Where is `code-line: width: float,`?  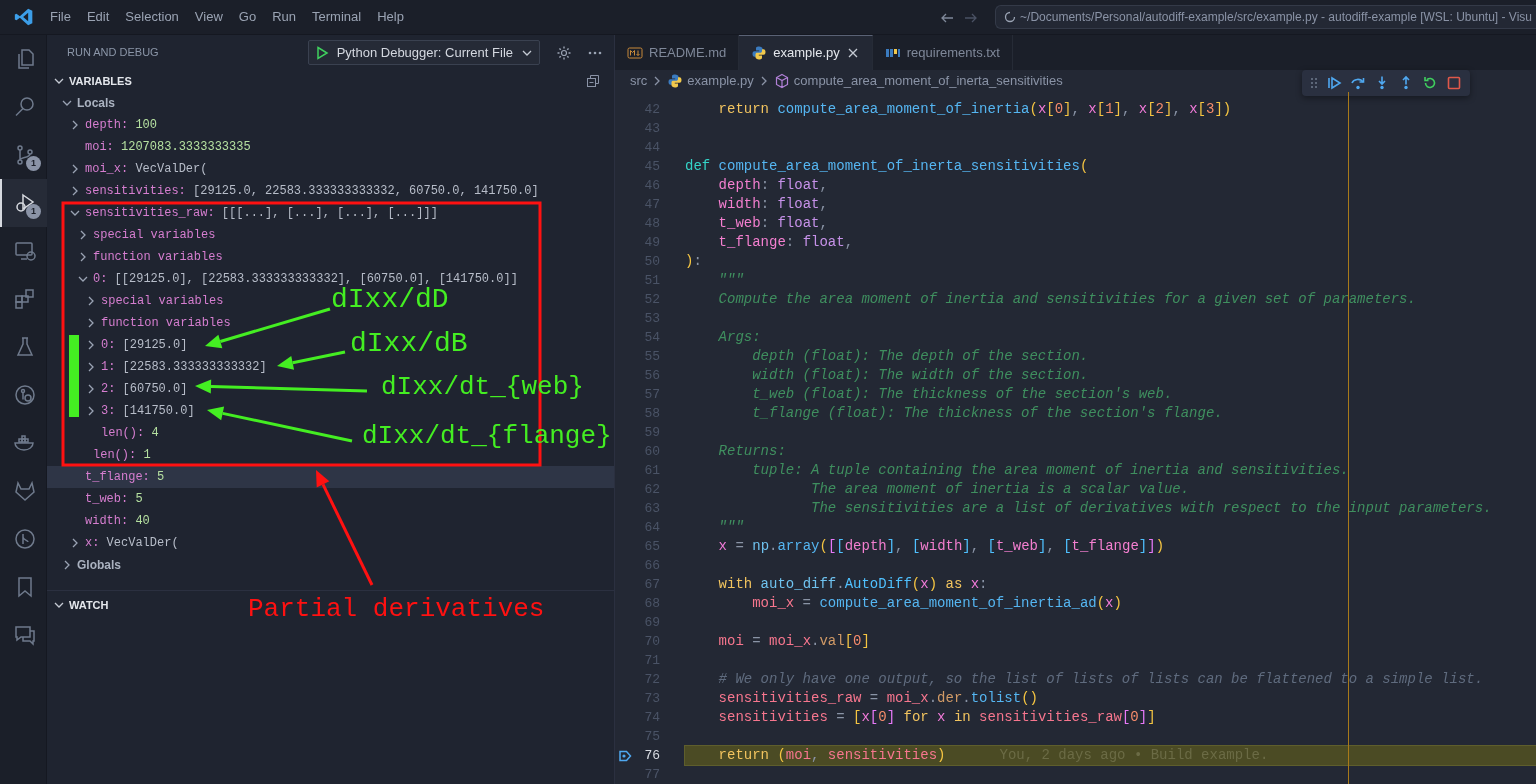
code-line: width: float, is located at coordinates (772, 204).